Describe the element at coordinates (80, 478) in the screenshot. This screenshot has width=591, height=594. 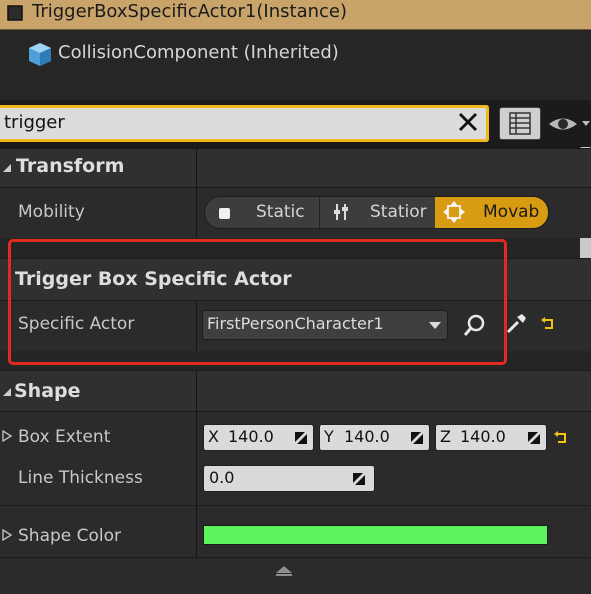
I see `line-thickness-label: Line Thickness` at that location.